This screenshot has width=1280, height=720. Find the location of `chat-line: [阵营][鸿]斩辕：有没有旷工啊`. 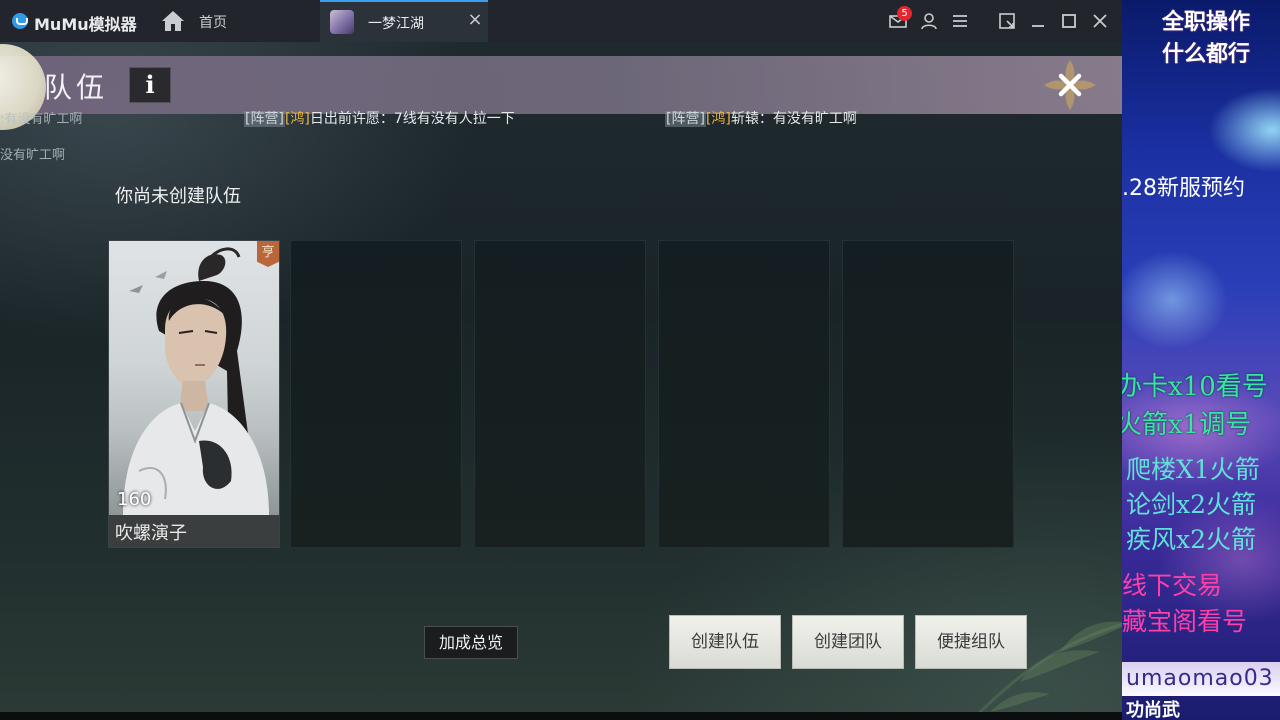

chat-line: [阵营][鸿]斩辕：有没有旷工啊 is located at coordinates (761, 118).